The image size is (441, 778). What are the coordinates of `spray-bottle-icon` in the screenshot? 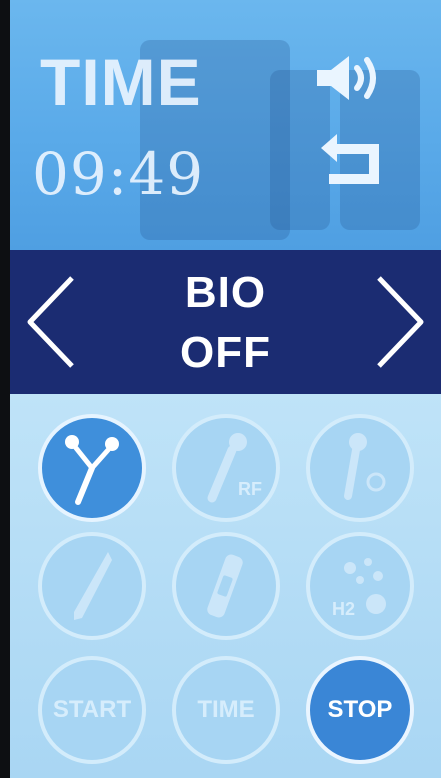 It's located at (225, 586).